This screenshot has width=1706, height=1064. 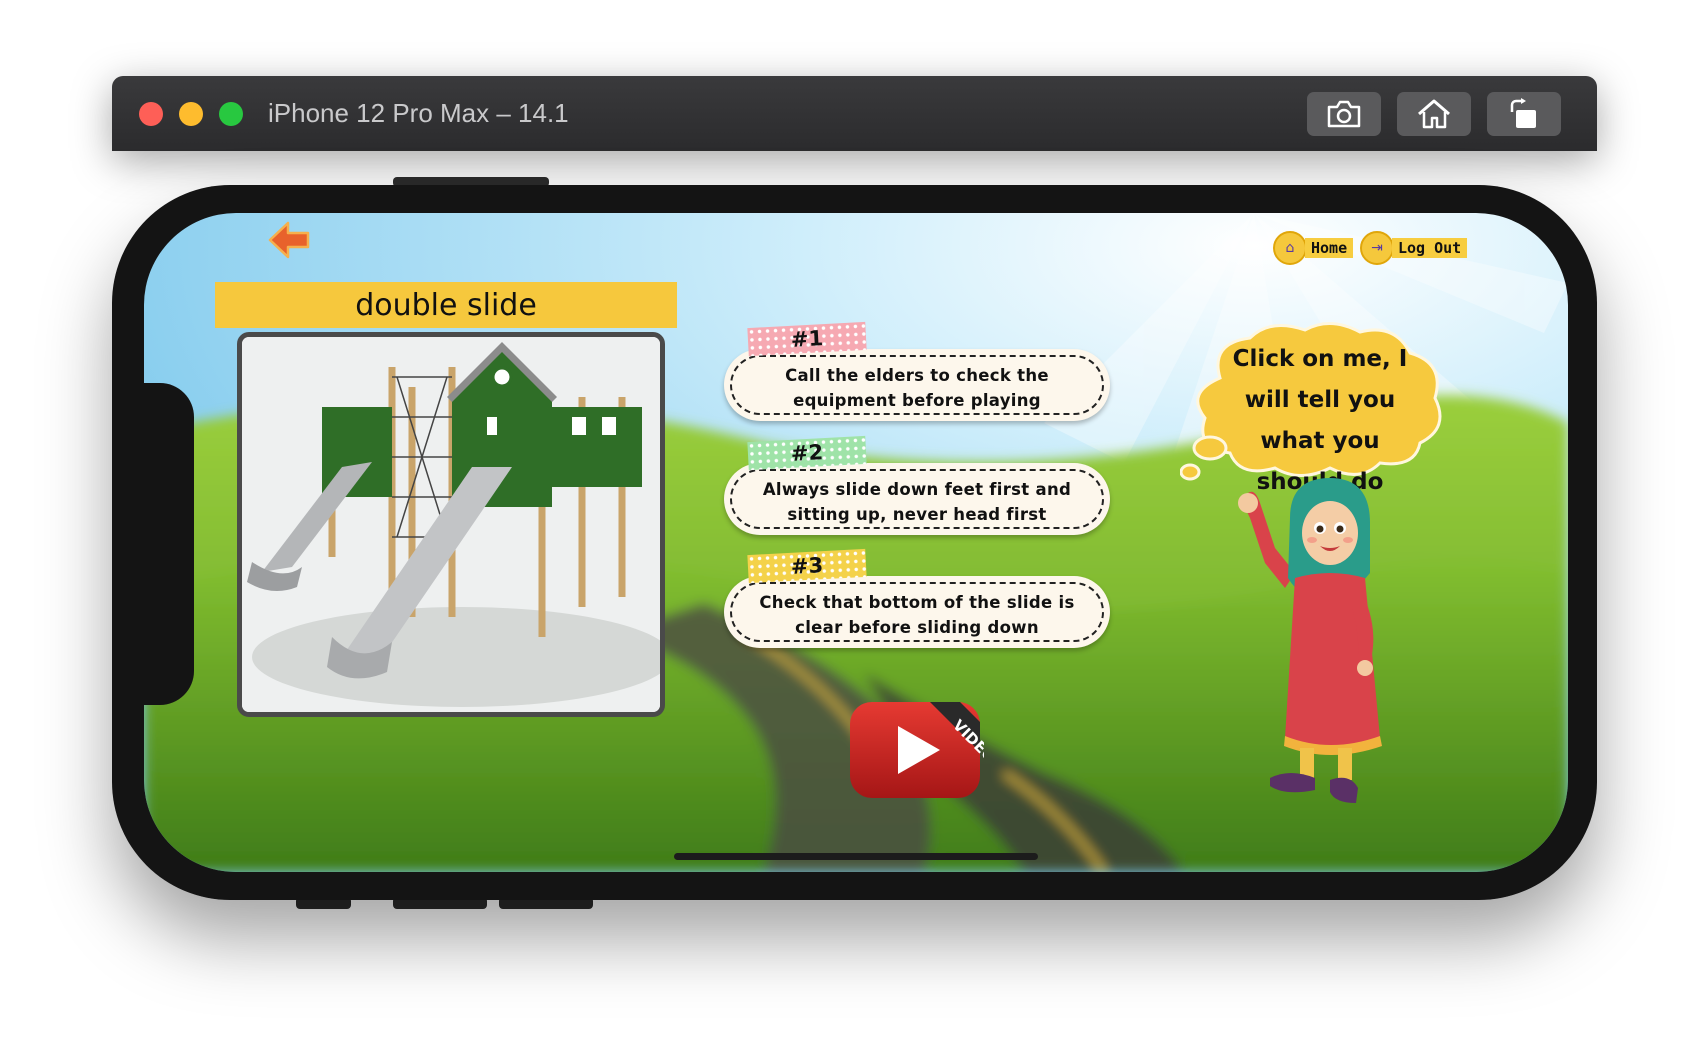 What do you see at coordinates (231, 114) in the screenshot?
I see `zoom-window-button` at bounding box center [231, 114].